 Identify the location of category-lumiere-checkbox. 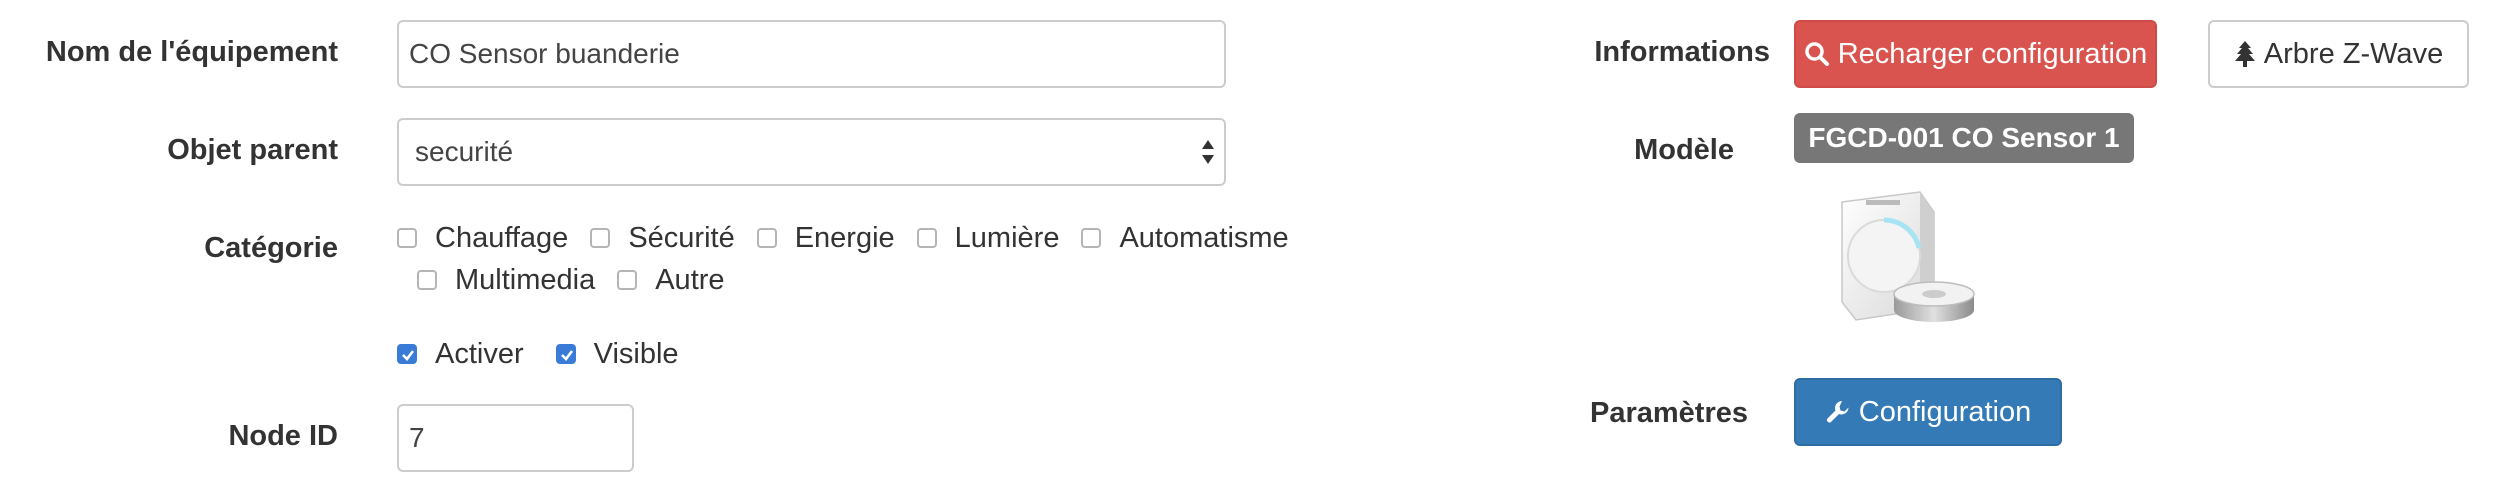
(926, 238).